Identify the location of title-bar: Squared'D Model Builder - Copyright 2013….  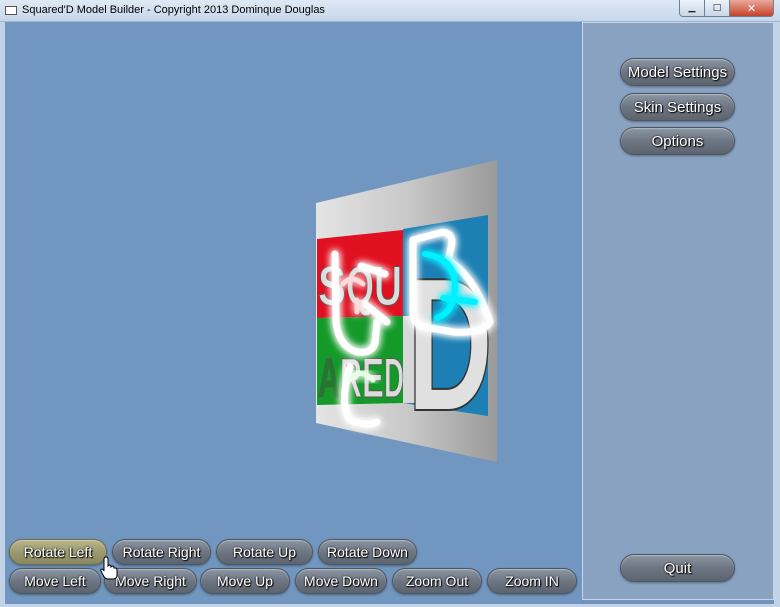
(390, 11).